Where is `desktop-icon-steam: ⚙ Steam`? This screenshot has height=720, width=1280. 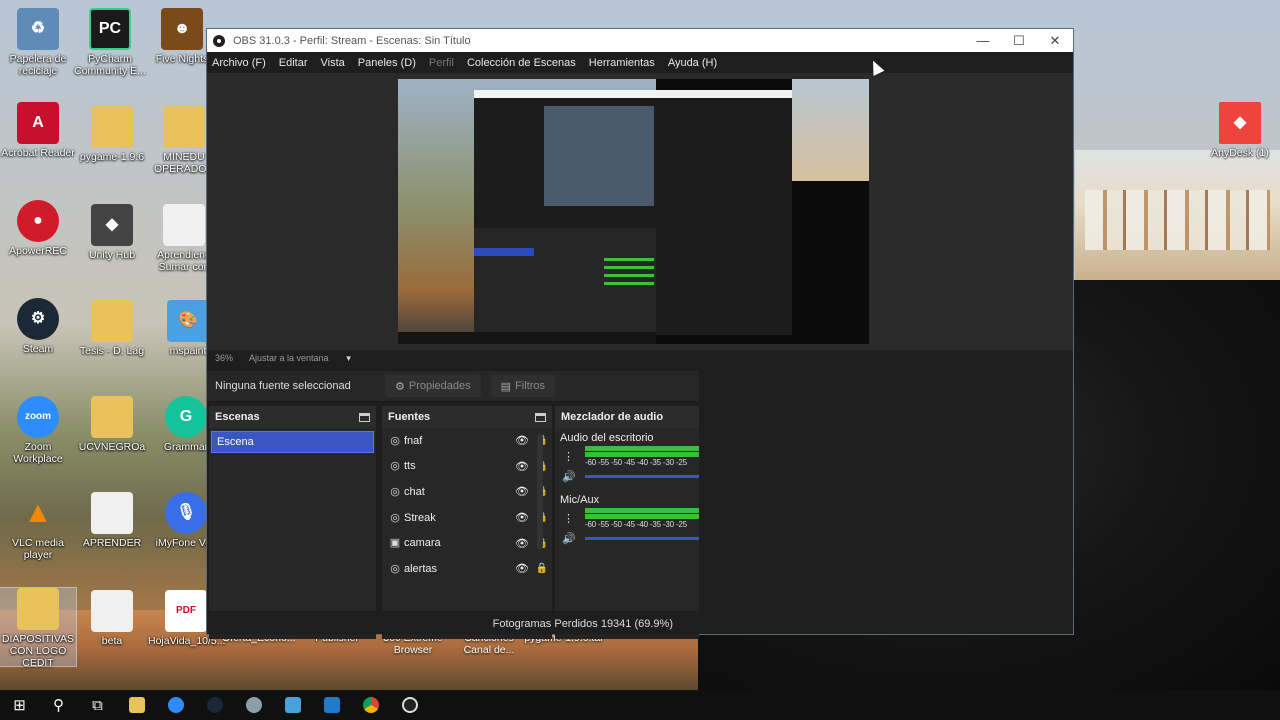
desktop-icon-steam: ⚙ Steam is located at coordinates (38, 326).